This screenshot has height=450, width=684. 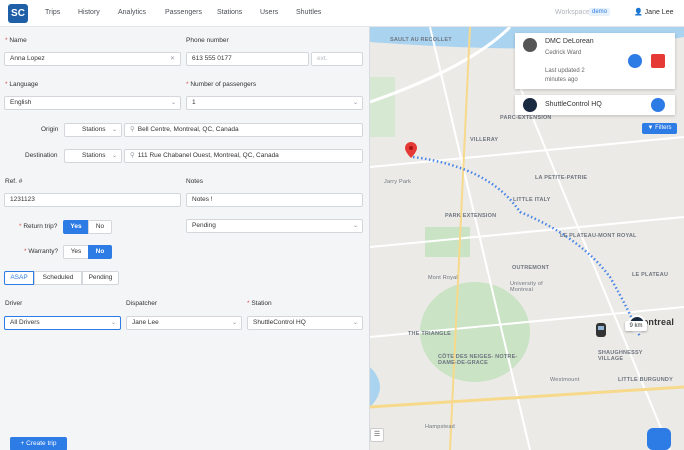 I want to click on ref-label: Ref. #, so click(x=14, y=181).